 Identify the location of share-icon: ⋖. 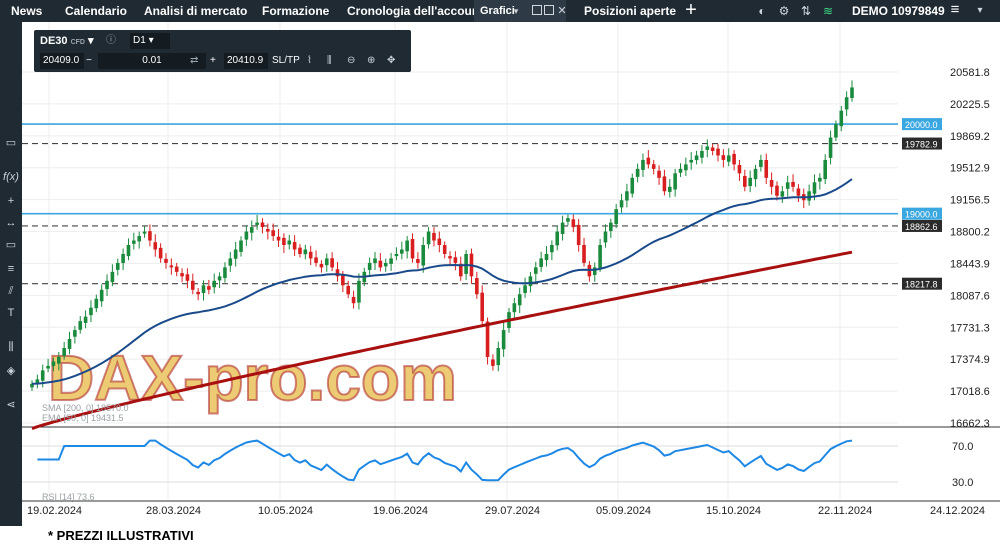
(11, 405).